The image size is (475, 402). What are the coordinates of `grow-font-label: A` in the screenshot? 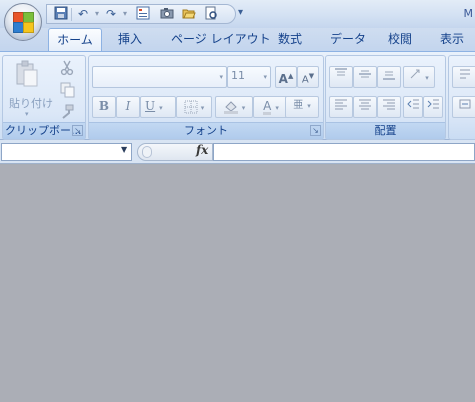 It's located at (283, 79).